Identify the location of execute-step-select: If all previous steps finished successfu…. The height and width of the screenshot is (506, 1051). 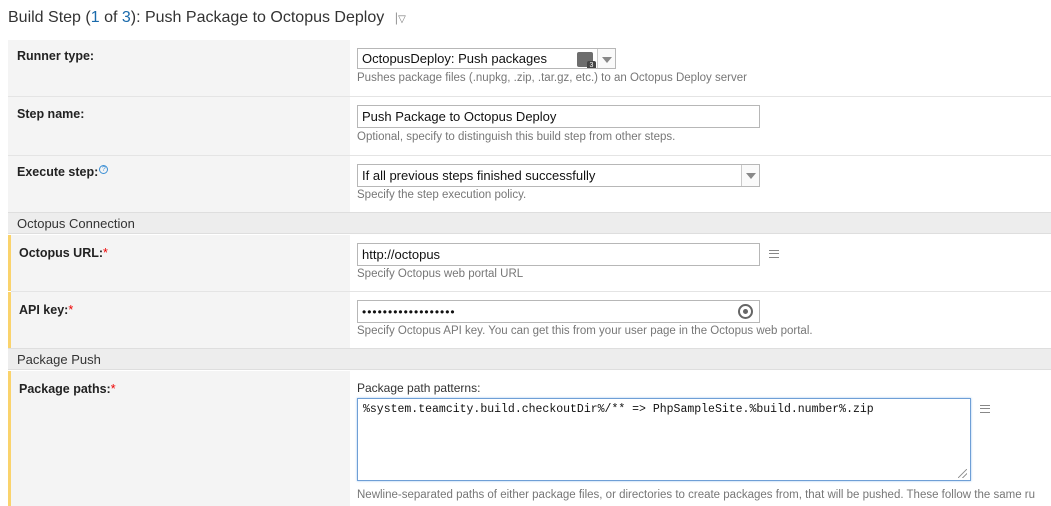
(558, 175).